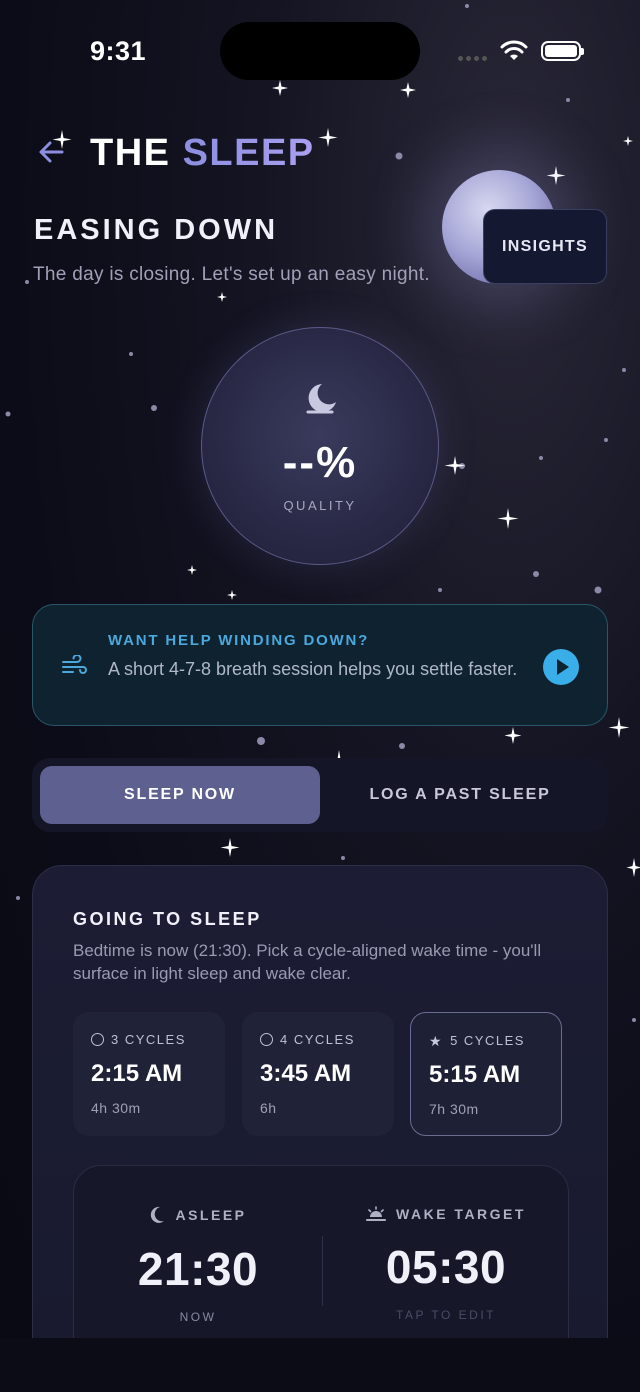 The image size is (640, 1392). What do you see at coordinates (562, 51) in the screenshot?
I see `battery-icon` at bounding box center [562, 51].